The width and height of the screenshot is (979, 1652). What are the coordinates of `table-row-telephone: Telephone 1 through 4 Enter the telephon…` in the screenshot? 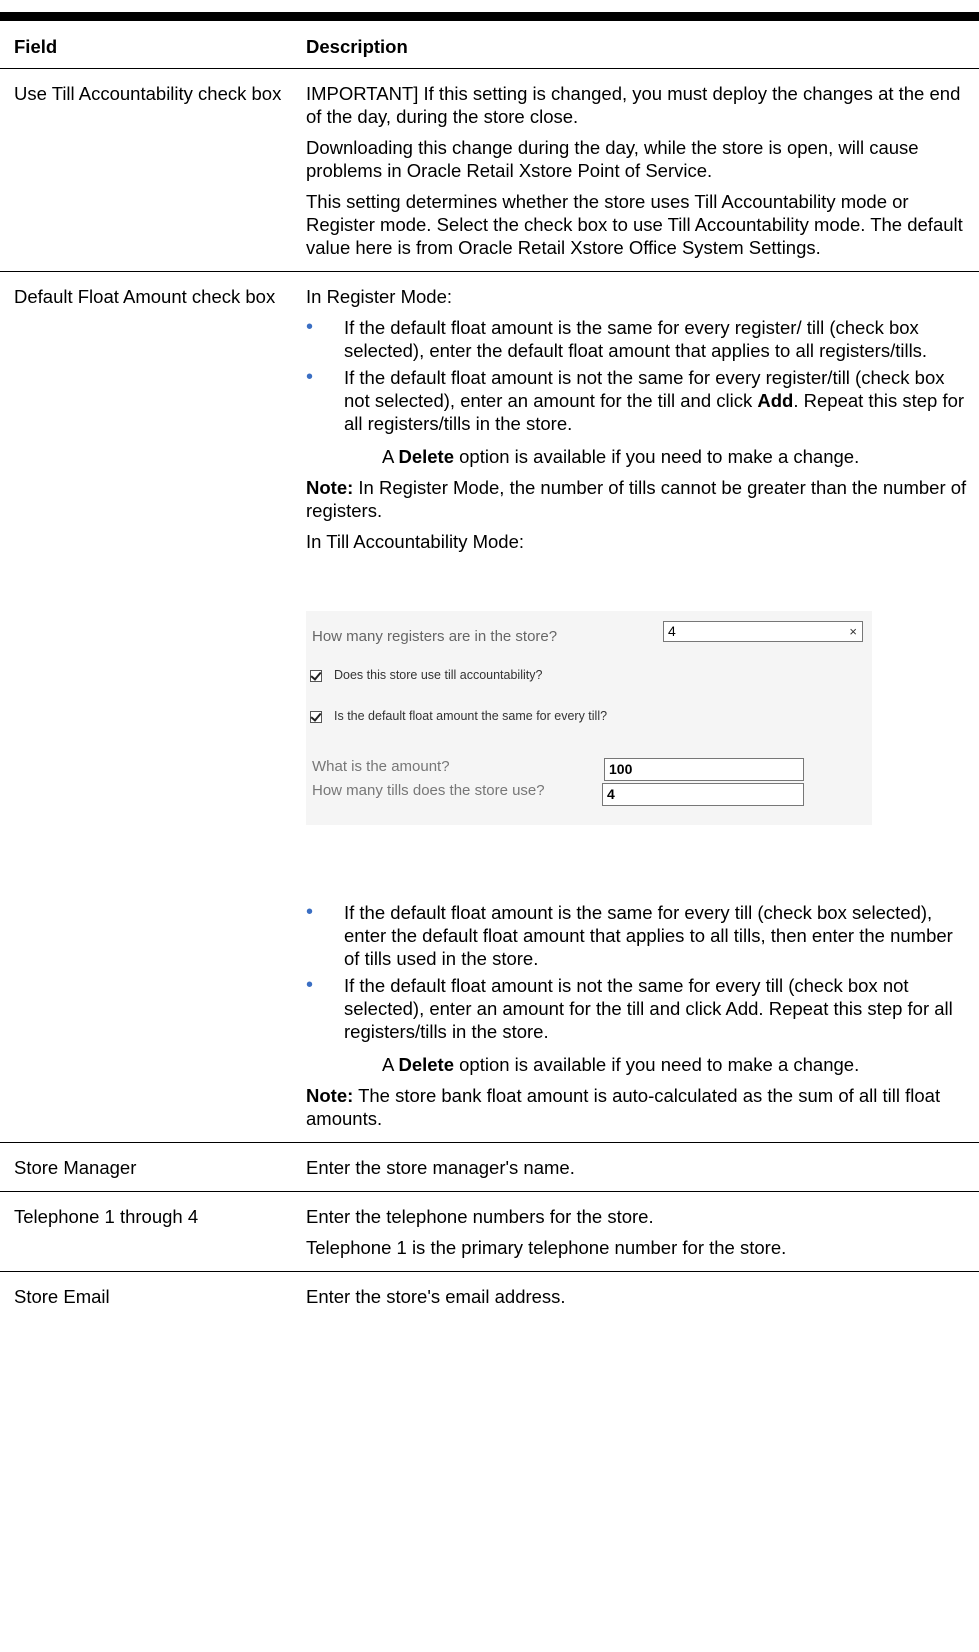 It's located at (489, 1232).